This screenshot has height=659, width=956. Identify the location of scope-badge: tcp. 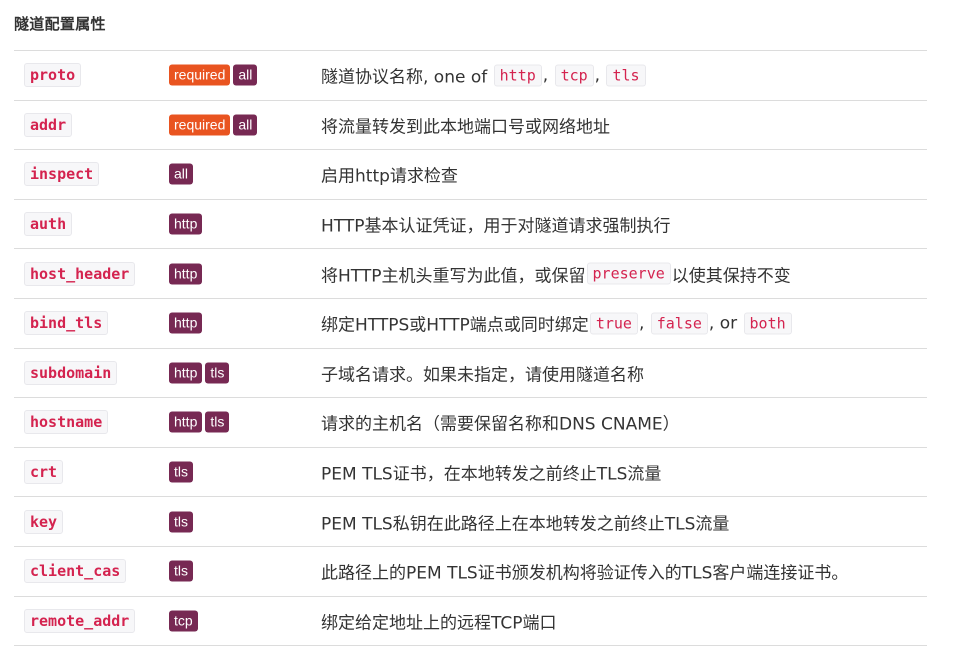
(183, 621).